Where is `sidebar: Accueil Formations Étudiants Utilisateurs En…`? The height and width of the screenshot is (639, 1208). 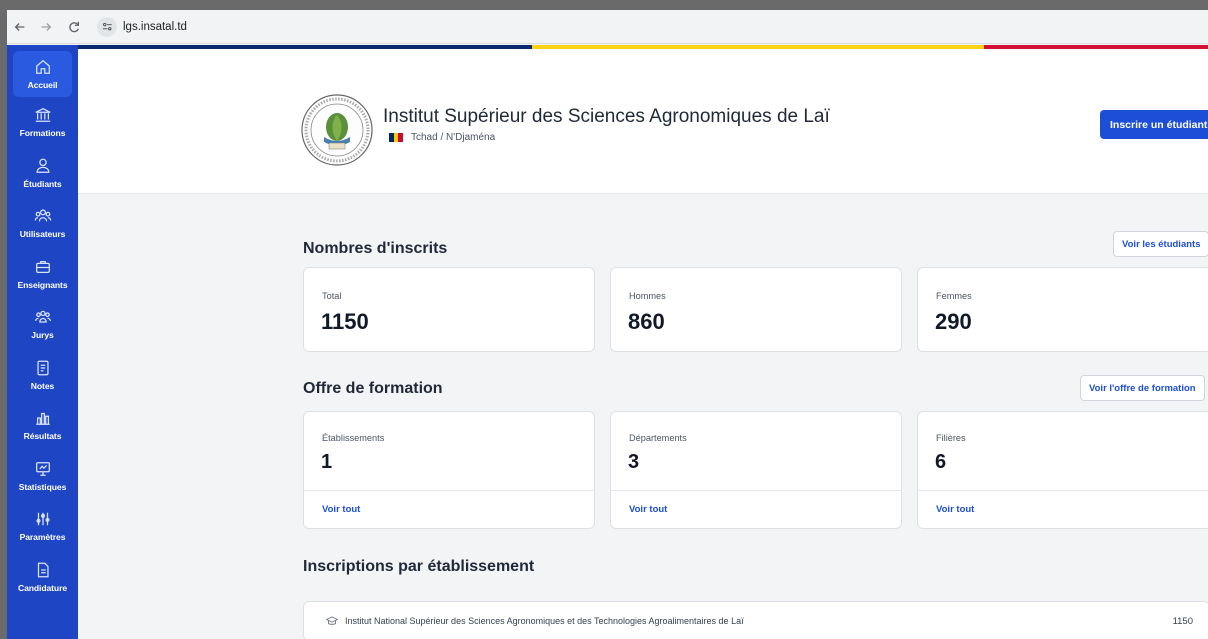 sidebar: Accueil Formations Étudiants Utilisateurs En… is located at coordinates (42, 342).